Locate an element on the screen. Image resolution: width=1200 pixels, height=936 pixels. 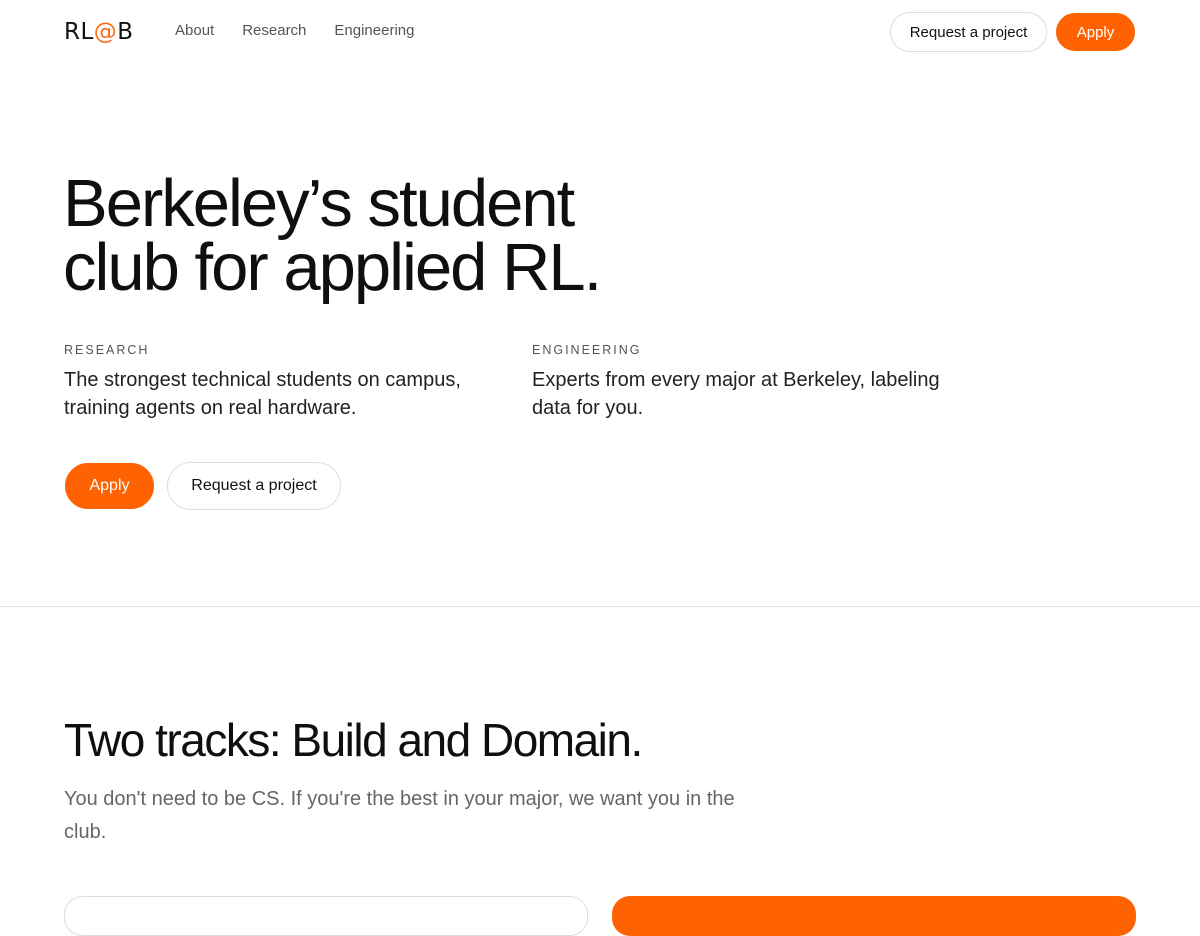
logo-suffix: B is located at coordinates (125, 32).